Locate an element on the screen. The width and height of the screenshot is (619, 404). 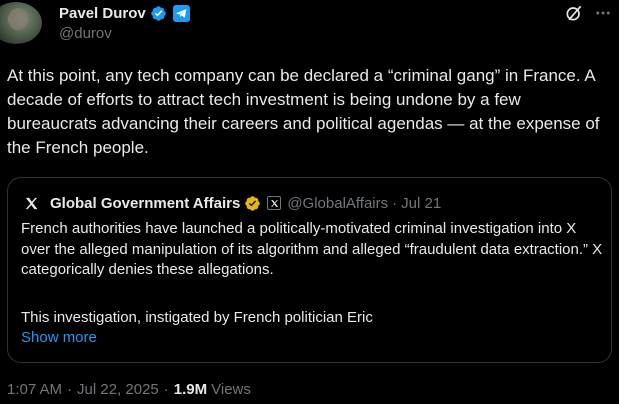
author-handle: @durov is located at coordinates (85, 33).